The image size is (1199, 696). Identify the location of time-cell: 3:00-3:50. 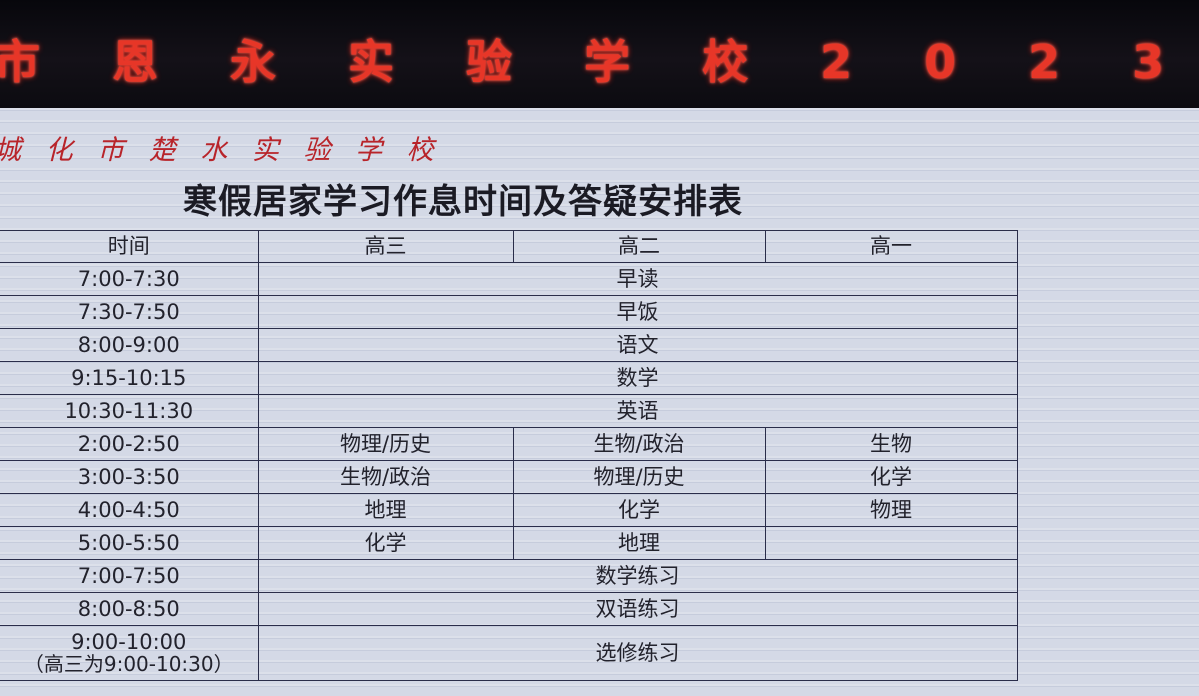
(129, 477).